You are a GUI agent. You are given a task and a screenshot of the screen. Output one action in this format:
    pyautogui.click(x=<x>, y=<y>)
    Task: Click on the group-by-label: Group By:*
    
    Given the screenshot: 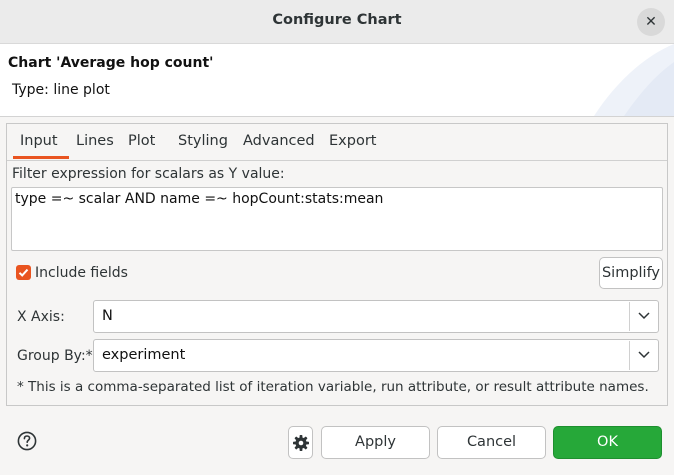 What is the action you would take?
    pyautogui.click(x=55, y=356)
    